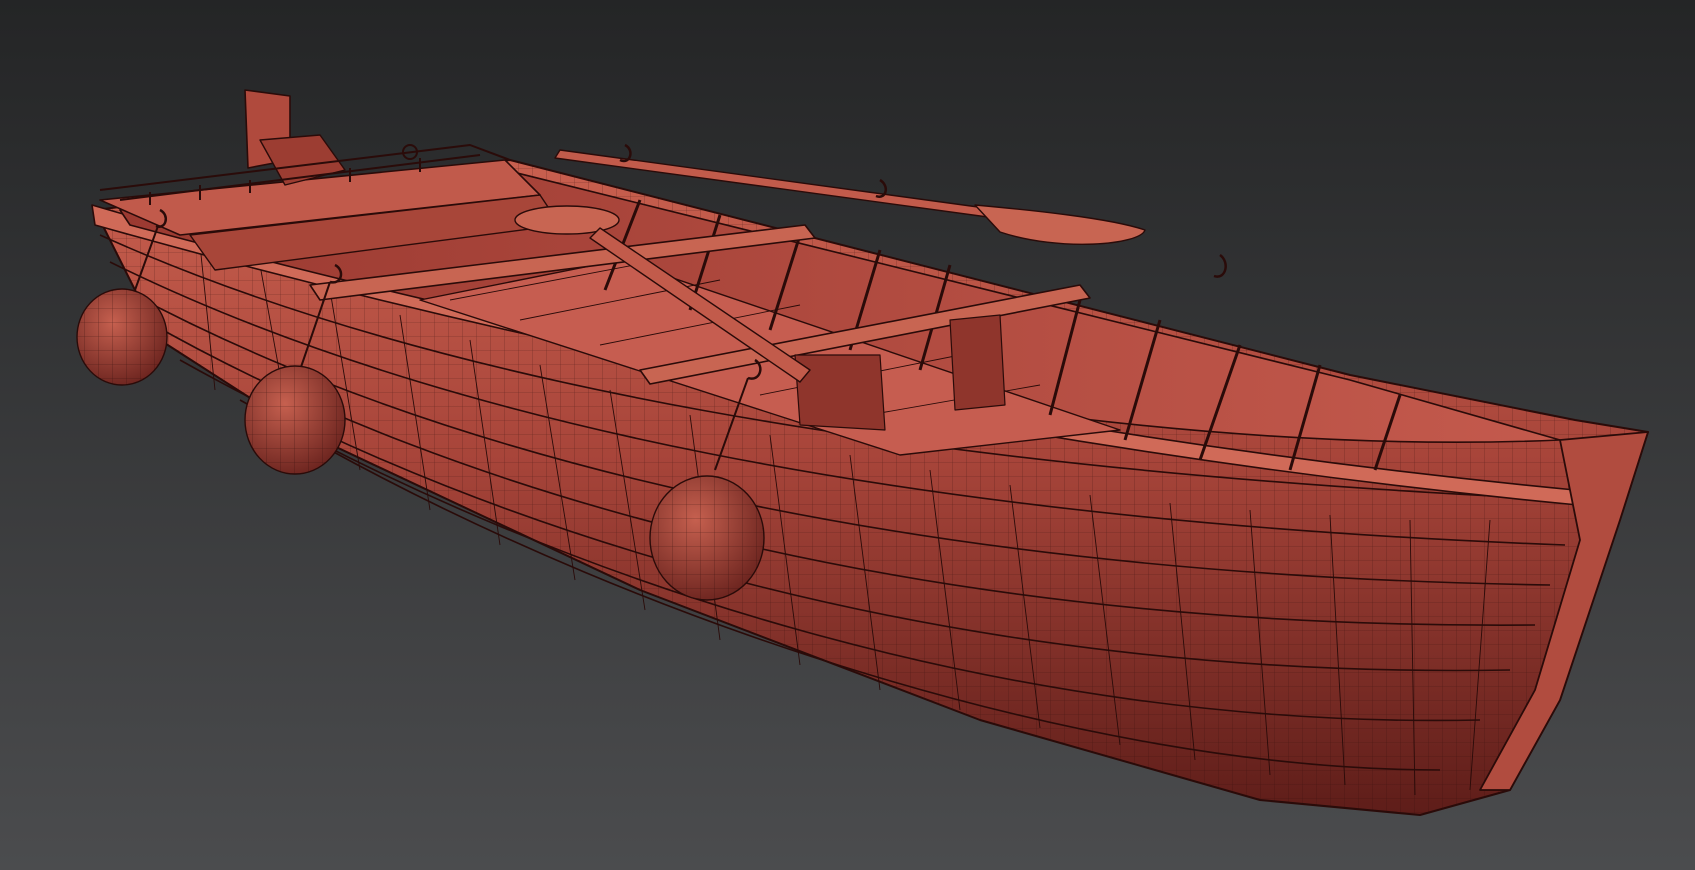  What do you see at coordinates (840, 392) in the screenshot?
I see `seat-support` at bounding box center [840, 392].